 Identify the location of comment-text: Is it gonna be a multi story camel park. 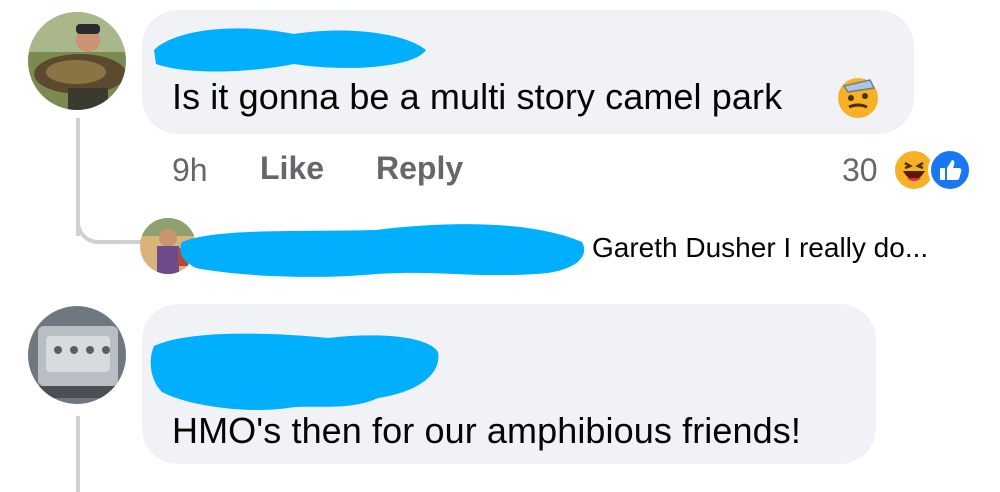
(477, 96).